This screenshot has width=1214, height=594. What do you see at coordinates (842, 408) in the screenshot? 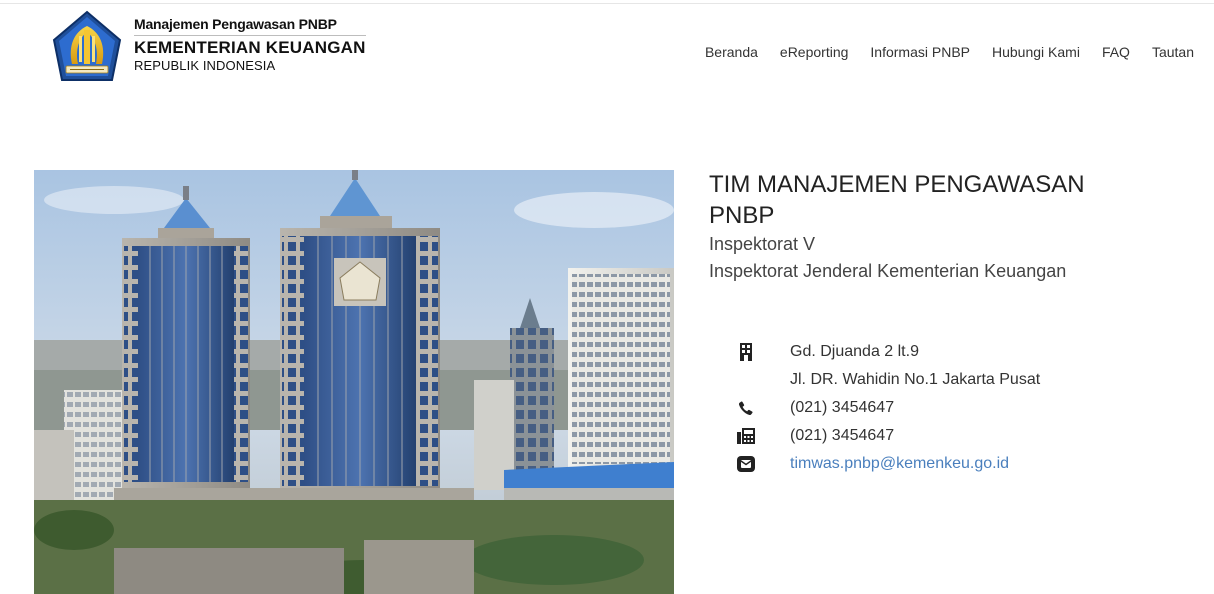
I see `phone-number: (021) 3454647` at bounding box center [842, 408].